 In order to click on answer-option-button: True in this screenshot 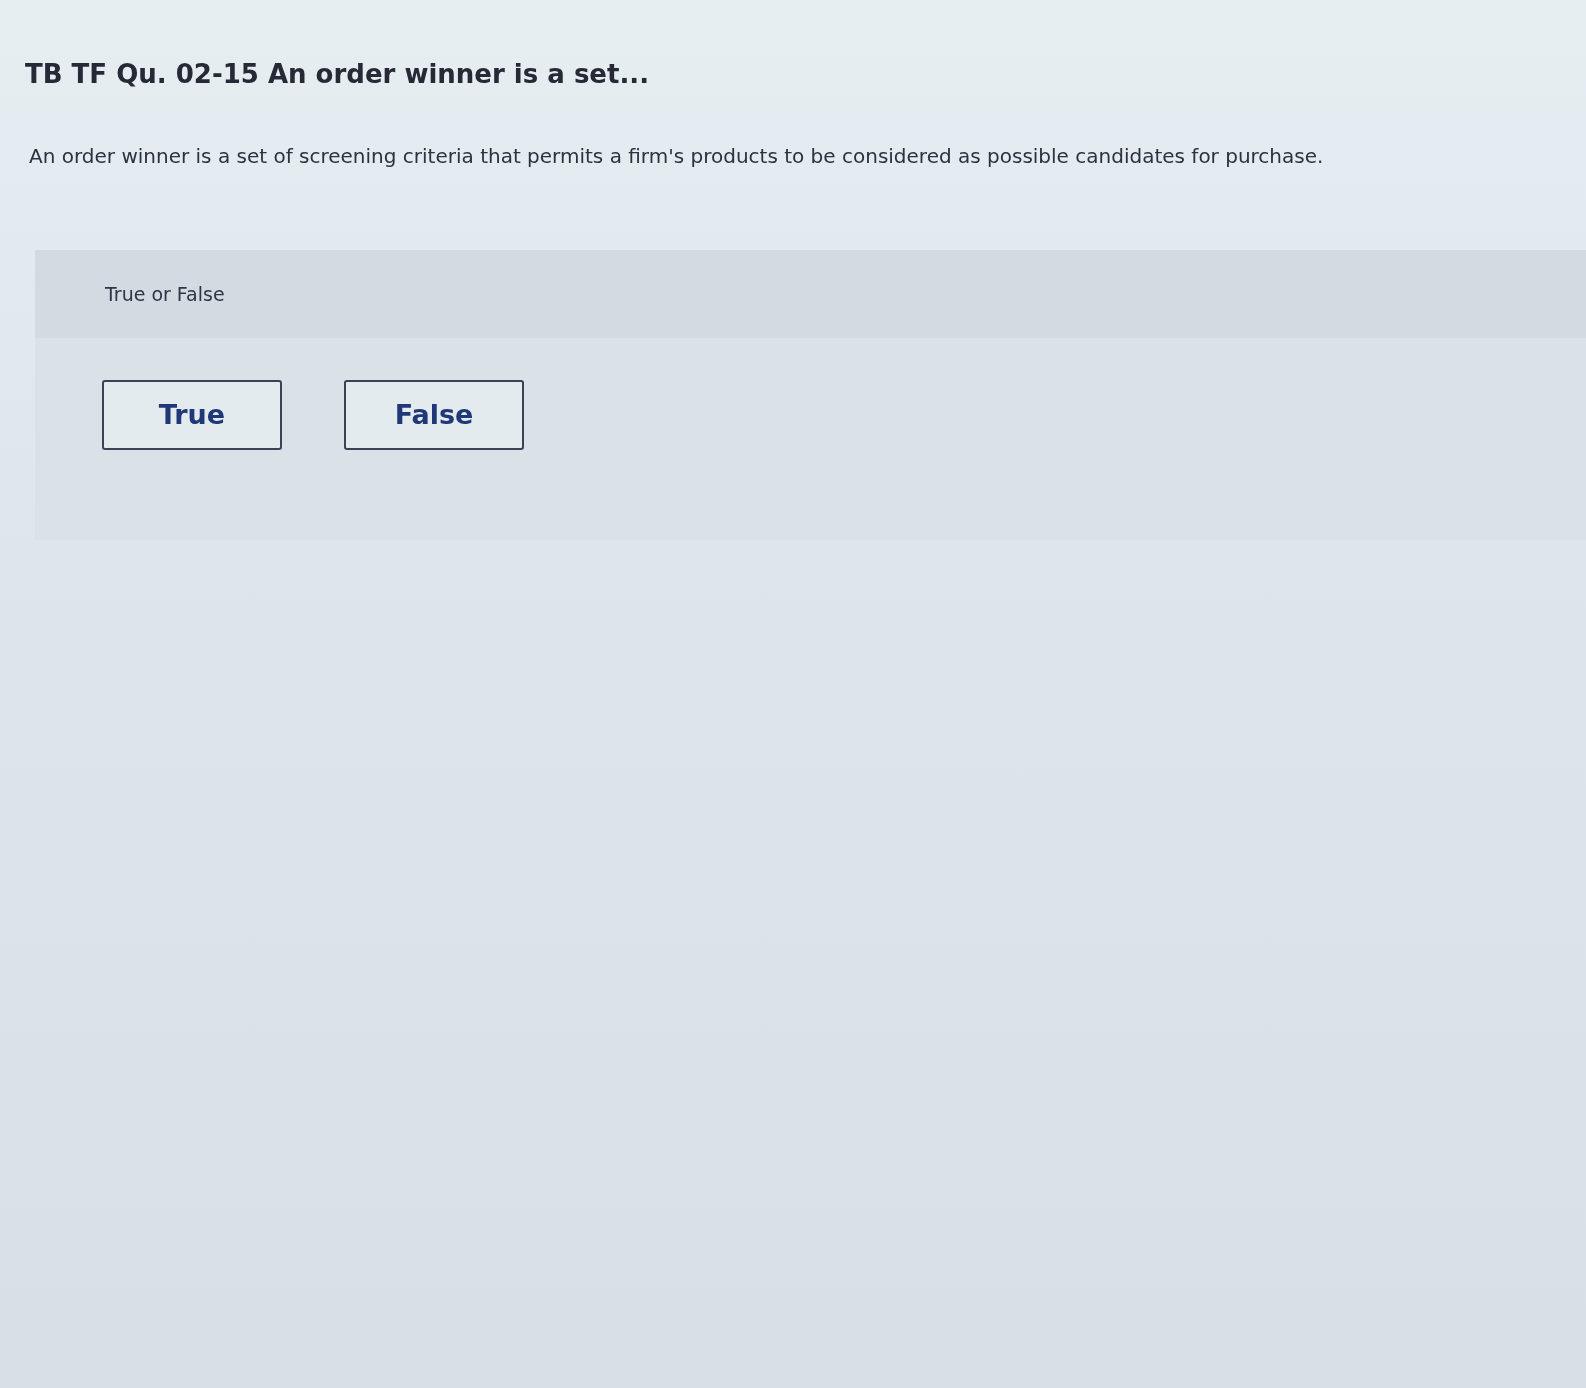, I will do `click(192, 414)`.